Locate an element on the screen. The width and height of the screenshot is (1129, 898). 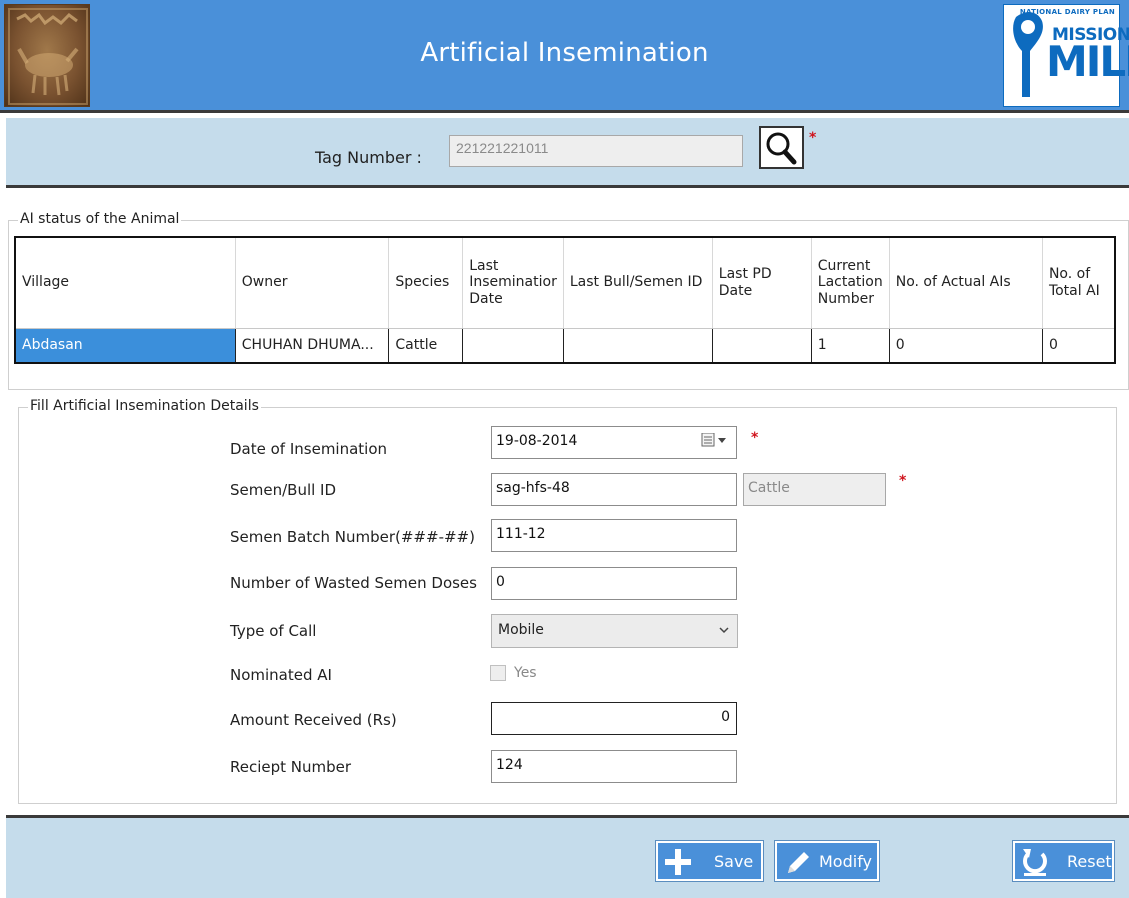
column-header: Last PD Date is located at coordinates (761, 283).